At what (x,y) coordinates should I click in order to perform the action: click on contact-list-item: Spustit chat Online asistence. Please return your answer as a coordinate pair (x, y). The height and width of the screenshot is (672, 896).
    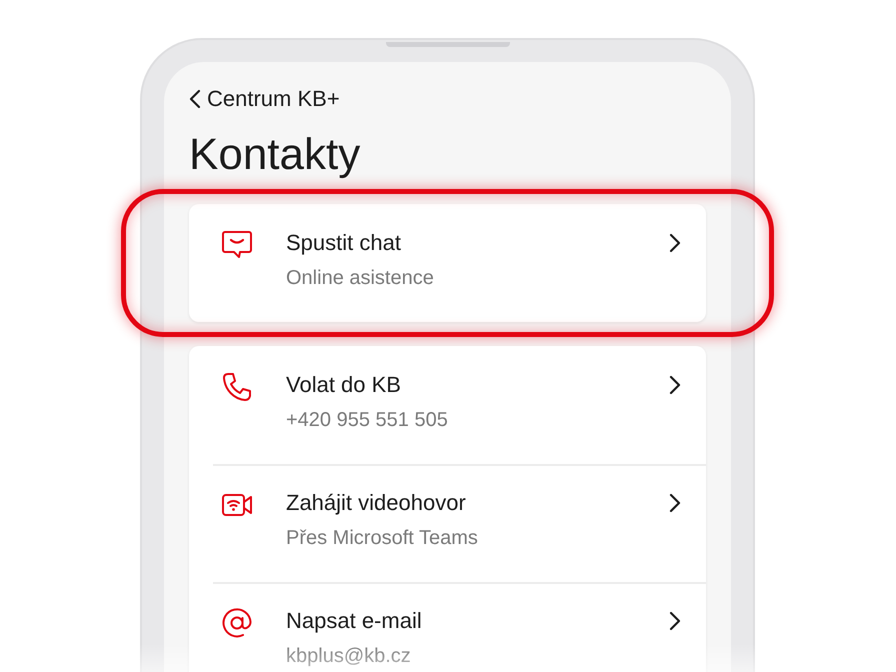
    Looking at the image, I should click on (447, 263).